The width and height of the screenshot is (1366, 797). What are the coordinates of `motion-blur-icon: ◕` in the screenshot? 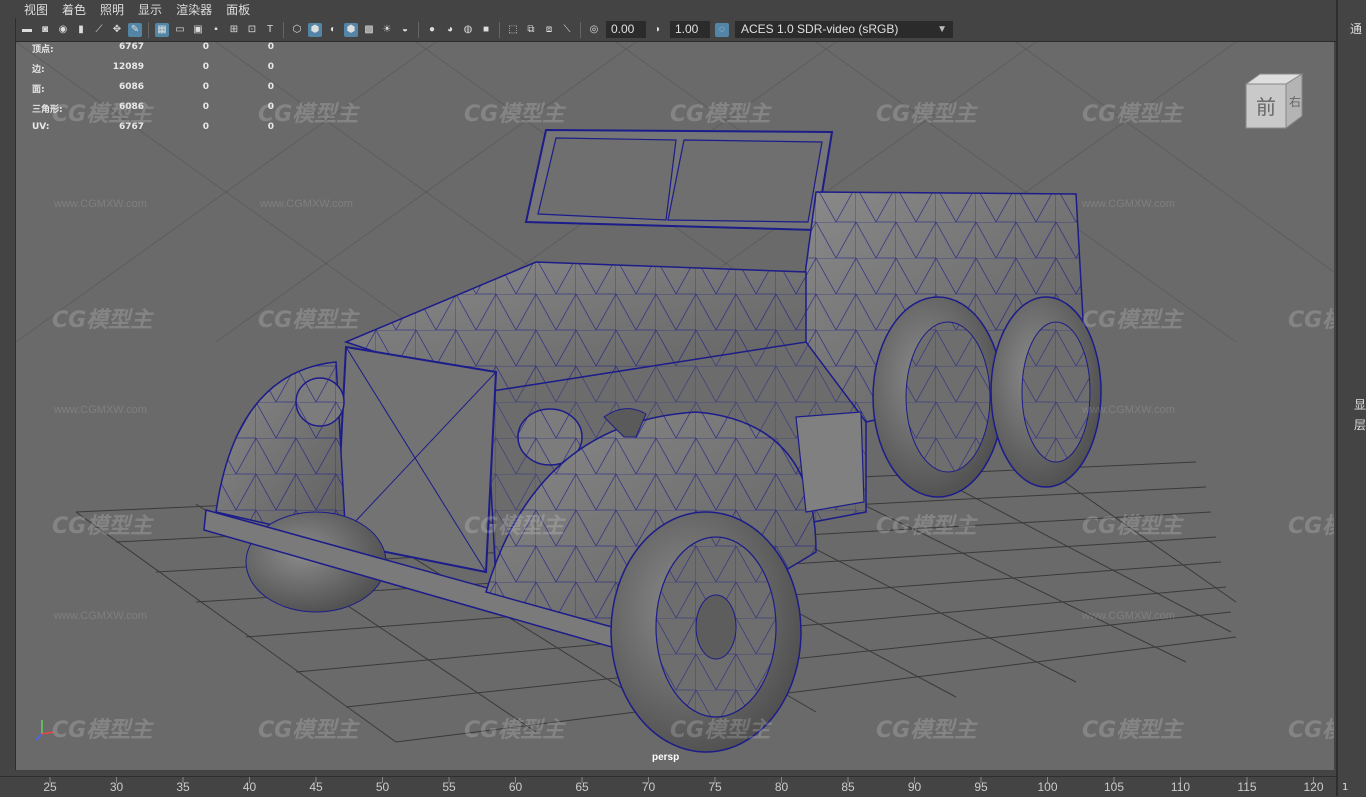 It's located at (450, 30).